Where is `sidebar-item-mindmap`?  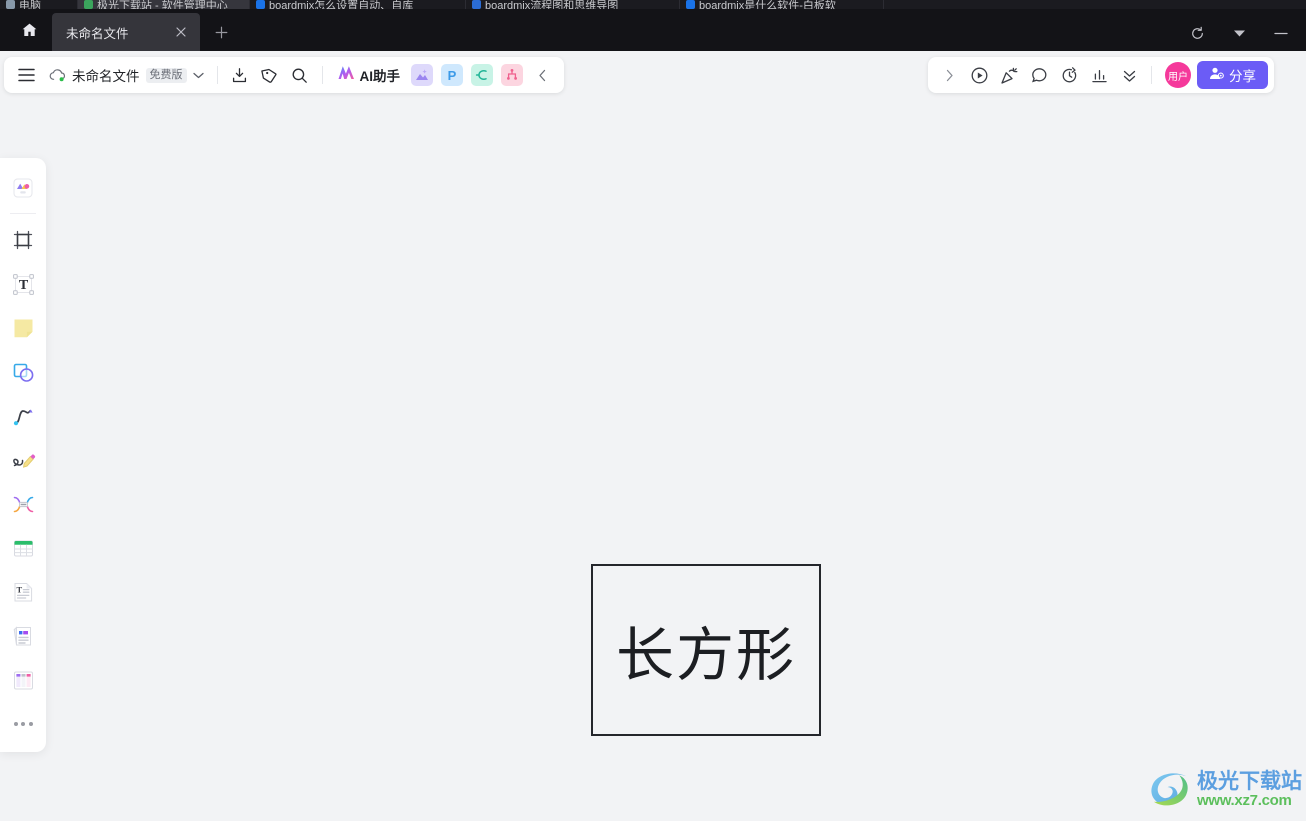
sidebar-item-mindmap is located at coordinates (23, 504).